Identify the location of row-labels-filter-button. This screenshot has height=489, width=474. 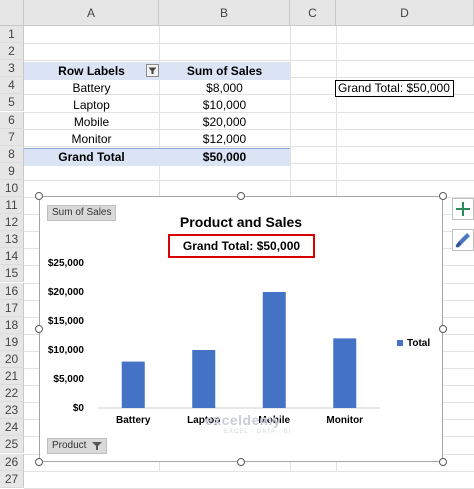
(152, 70).